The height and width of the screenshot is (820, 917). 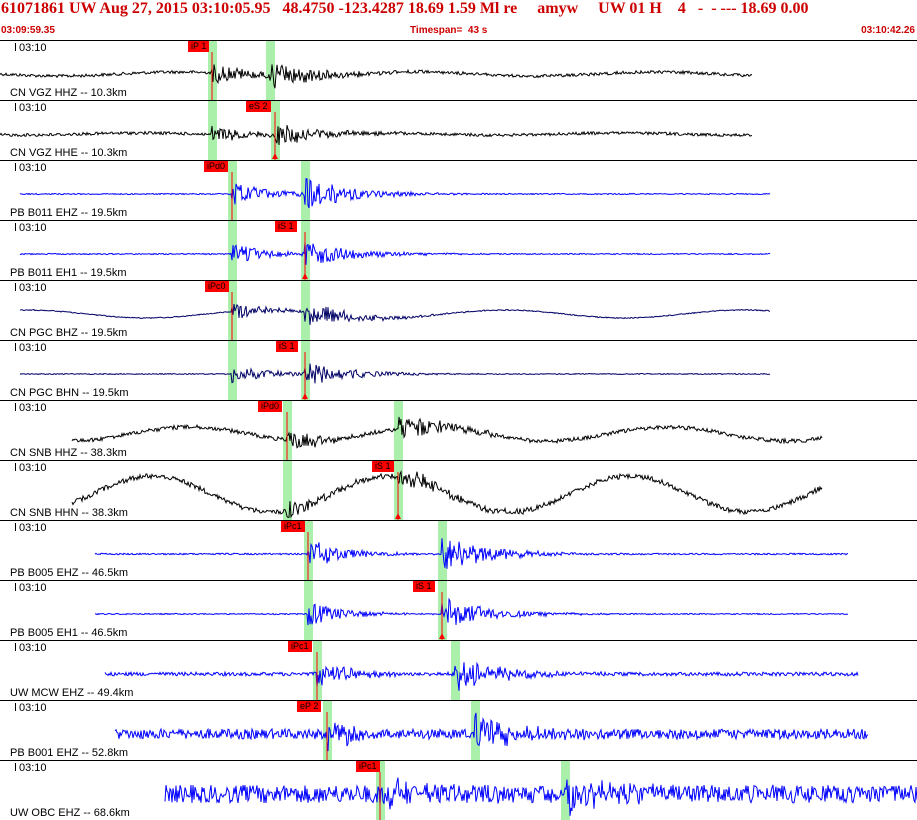 What do you see at coordinates (68, 453) in the screenshot?
I see `channel-label: CN SNB HHZ -- 38.3km` at bounding box center [68, 453].